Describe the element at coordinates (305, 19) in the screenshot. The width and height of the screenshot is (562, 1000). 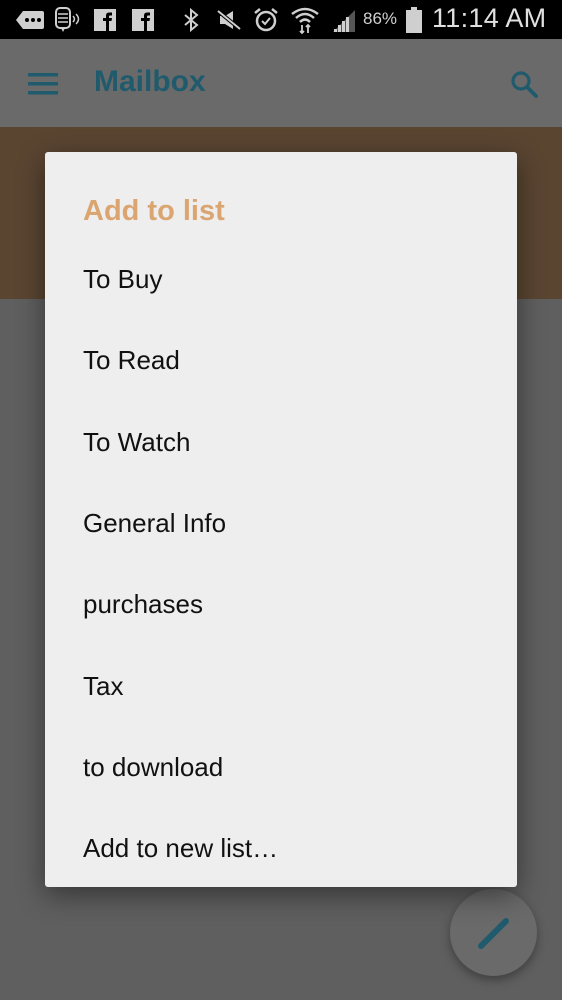
I see `wifi-icon` at that location.